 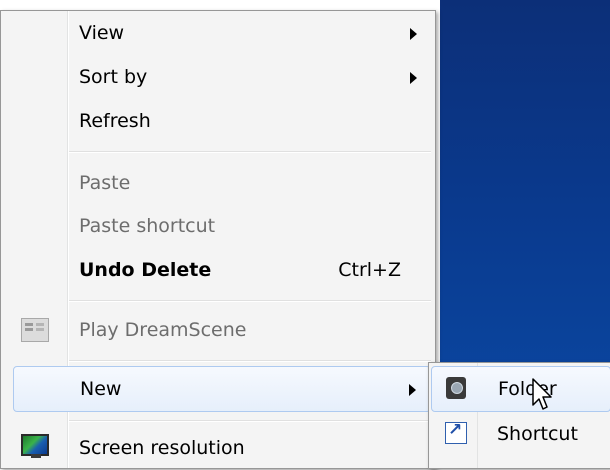 What do you see at coordinates (217, 121) in the screenshot?
I see `menu-item-refresh: Refresh` at bounding box center [217, 121].